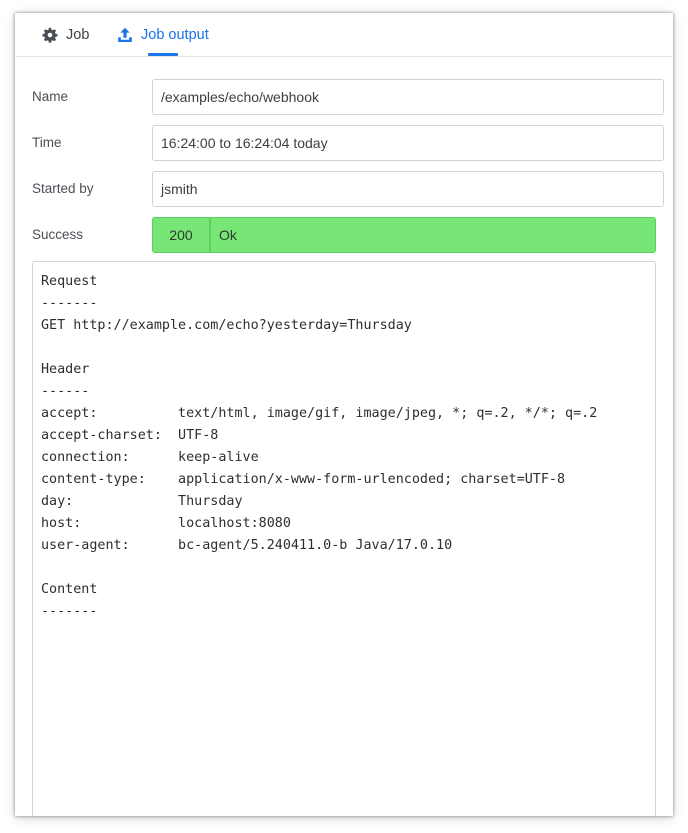  What do you see at coordinates (433, 235) in the screenshot?
I see `status-text-badge: Ok` at bounding box center [433, 235].